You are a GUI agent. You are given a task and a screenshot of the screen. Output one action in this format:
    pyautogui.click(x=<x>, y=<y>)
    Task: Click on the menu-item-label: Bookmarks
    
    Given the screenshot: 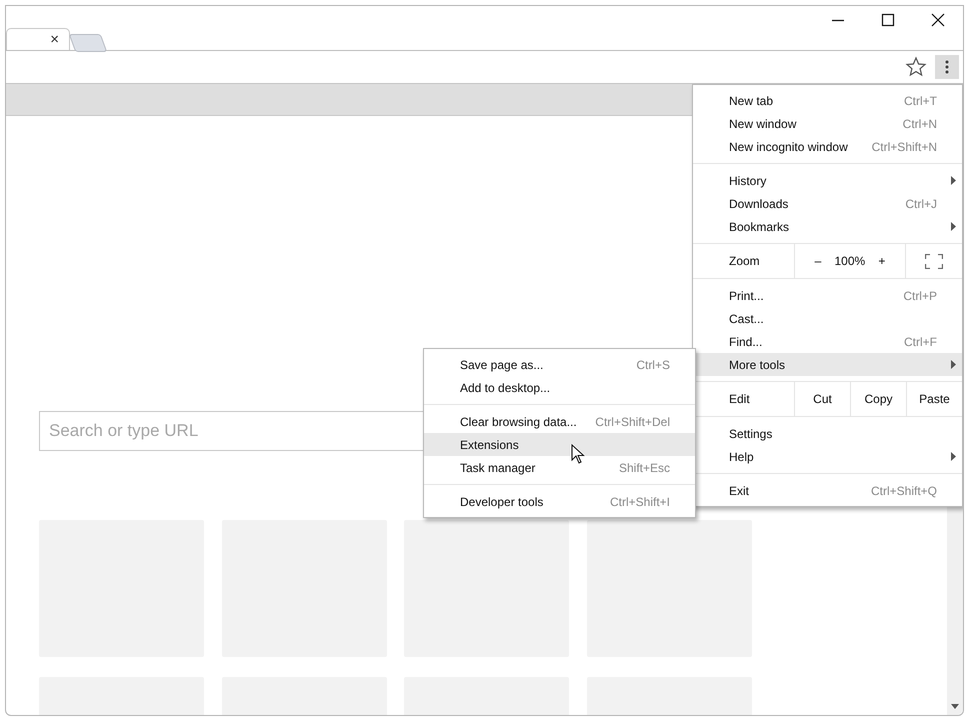 What is the action you would take?
    pyautogui.click(x=759, y=227)
    